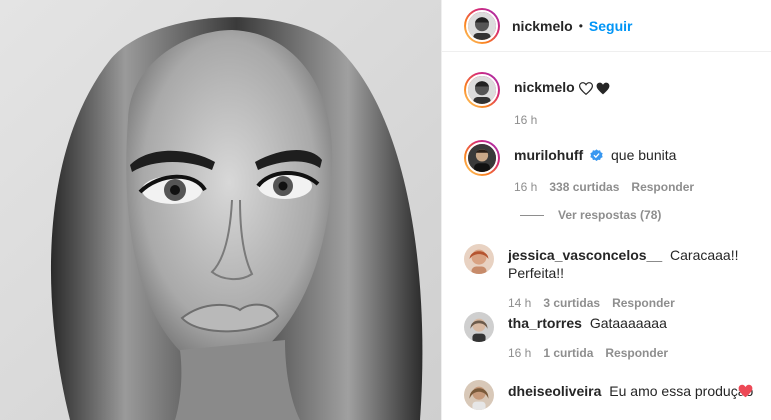 The width and height of the screenshot is (771, 420). Describe the element at coordinates (584, 187) in the screenshot. I see `comment-likes: 338 curtidas` at that location.